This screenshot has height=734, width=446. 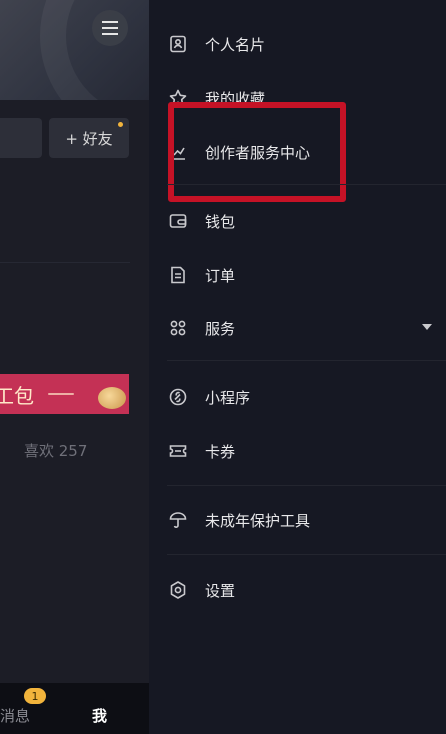 I want to click on umbrella-icon, so click(x=178, y=520).